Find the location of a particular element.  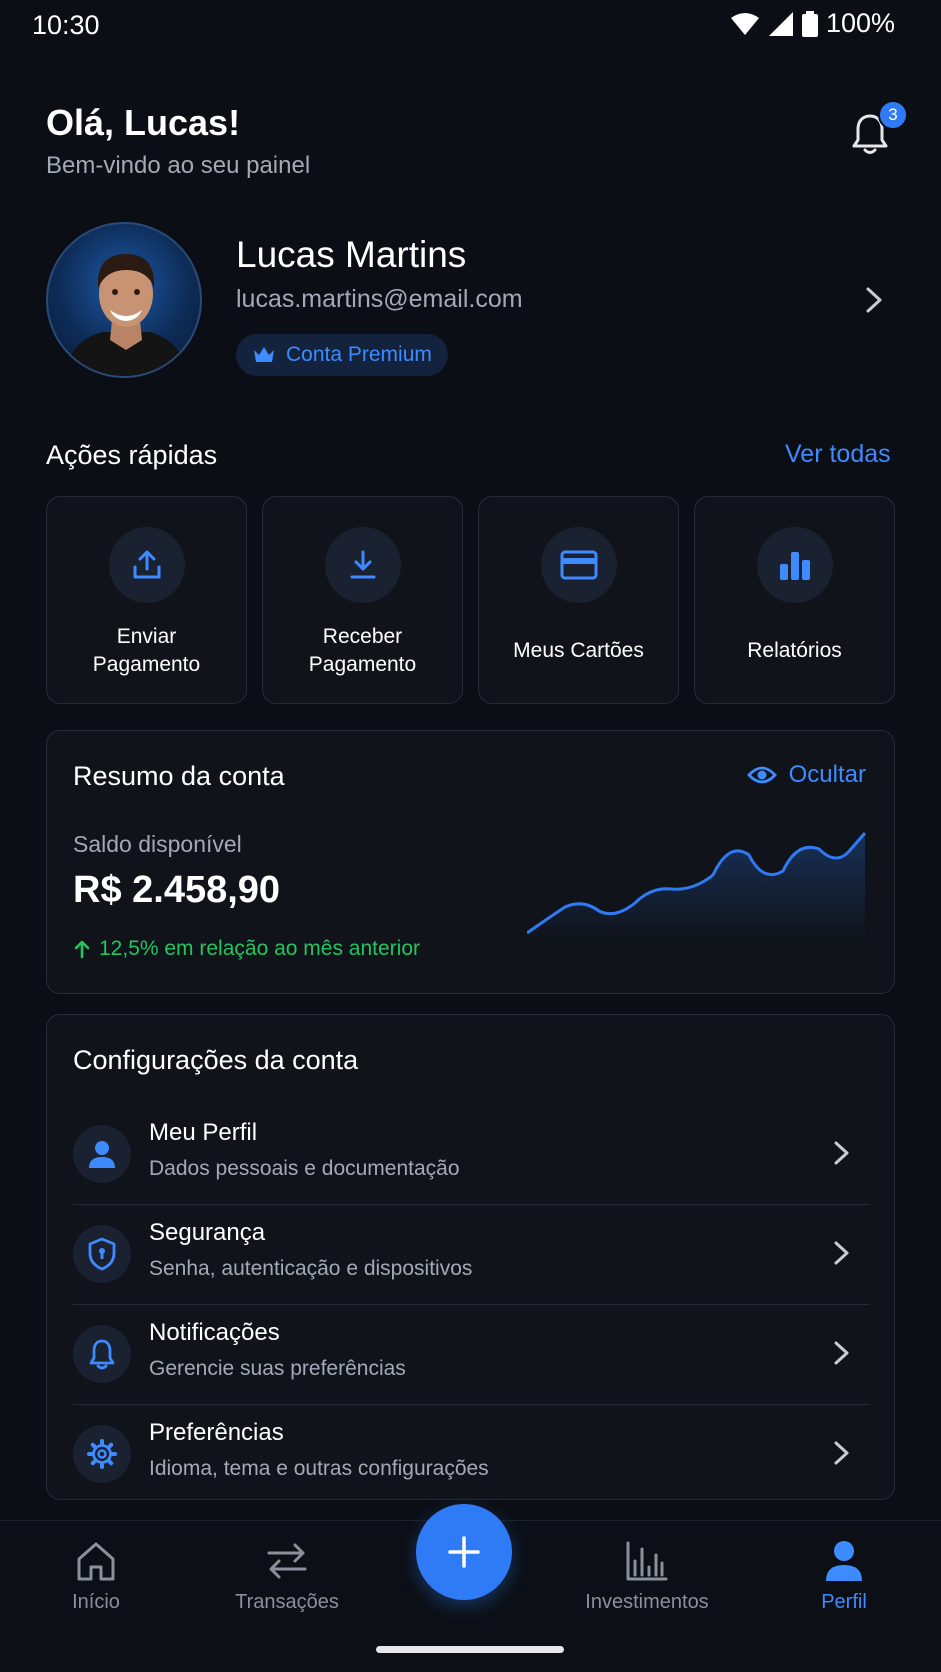

nav-item-profile: Perfil is located at coordinates (844, 1576).